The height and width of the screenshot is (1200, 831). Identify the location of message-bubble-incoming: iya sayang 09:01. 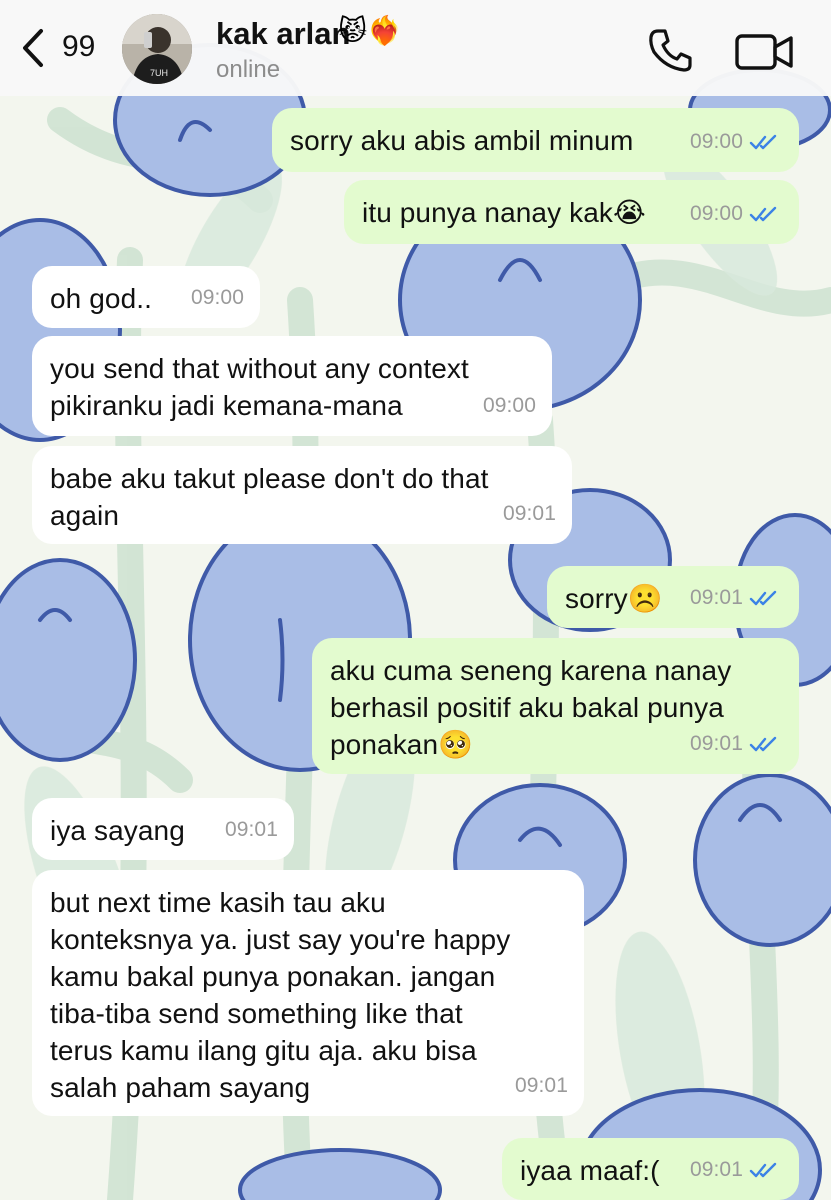
(163, 829).